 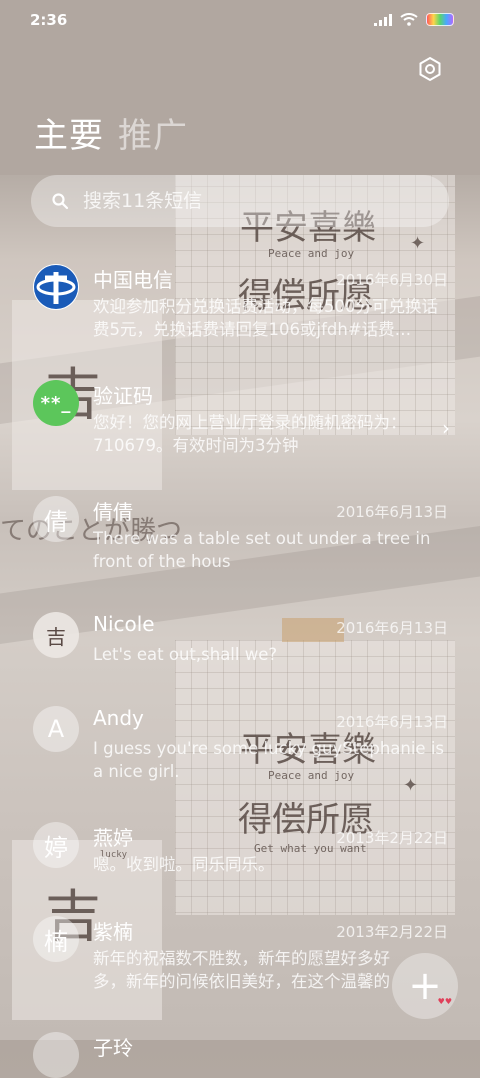 What do you see at coordinates (56, 519) in the screenshot?
I see `avatar: 倩` at bounding box center [56, 519].